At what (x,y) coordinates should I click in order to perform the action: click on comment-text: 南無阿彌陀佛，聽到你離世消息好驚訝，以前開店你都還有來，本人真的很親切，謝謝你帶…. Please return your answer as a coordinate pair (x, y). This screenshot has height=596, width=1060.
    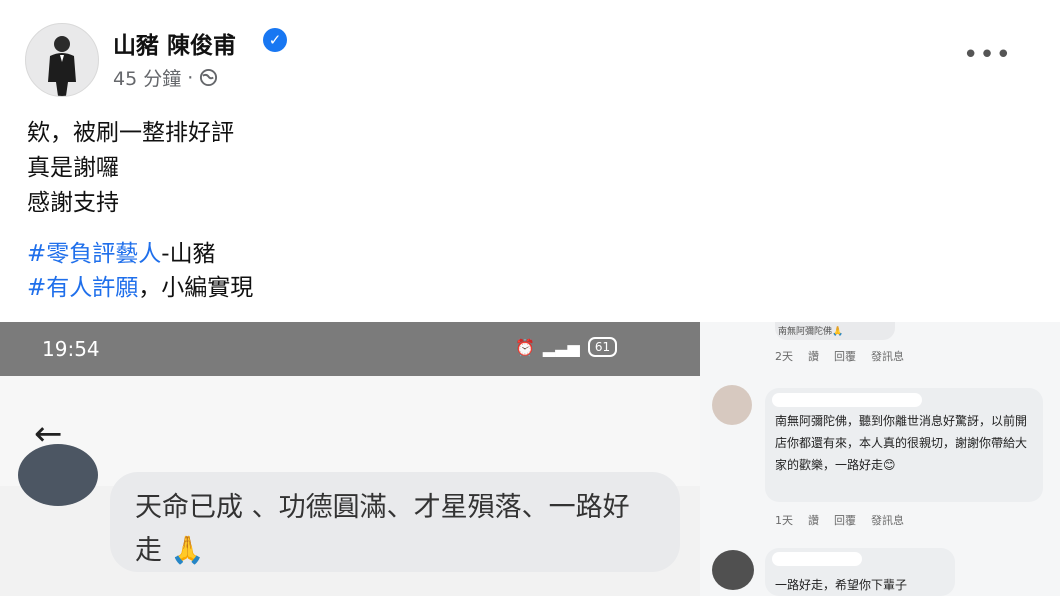
    Looking at the image, I should click on (901, 443).